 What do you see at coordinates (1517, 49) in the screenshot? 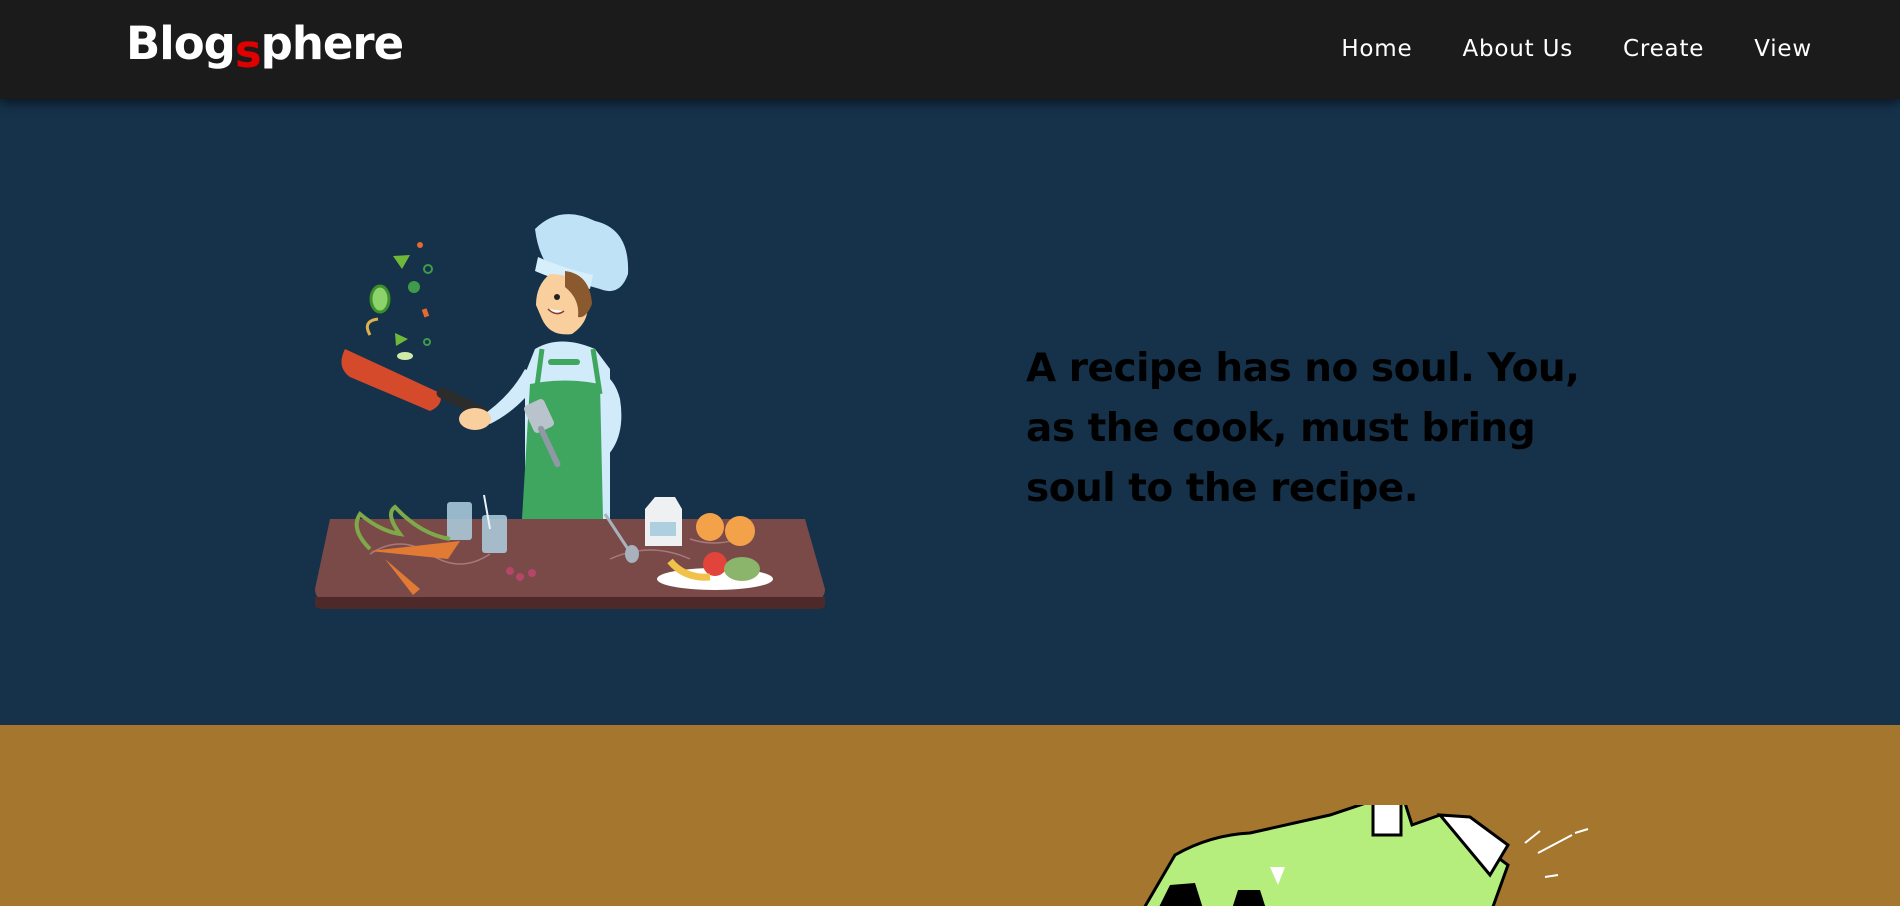
I see `nav-link-about-us: About Us` at bounding box center [1517, 49].